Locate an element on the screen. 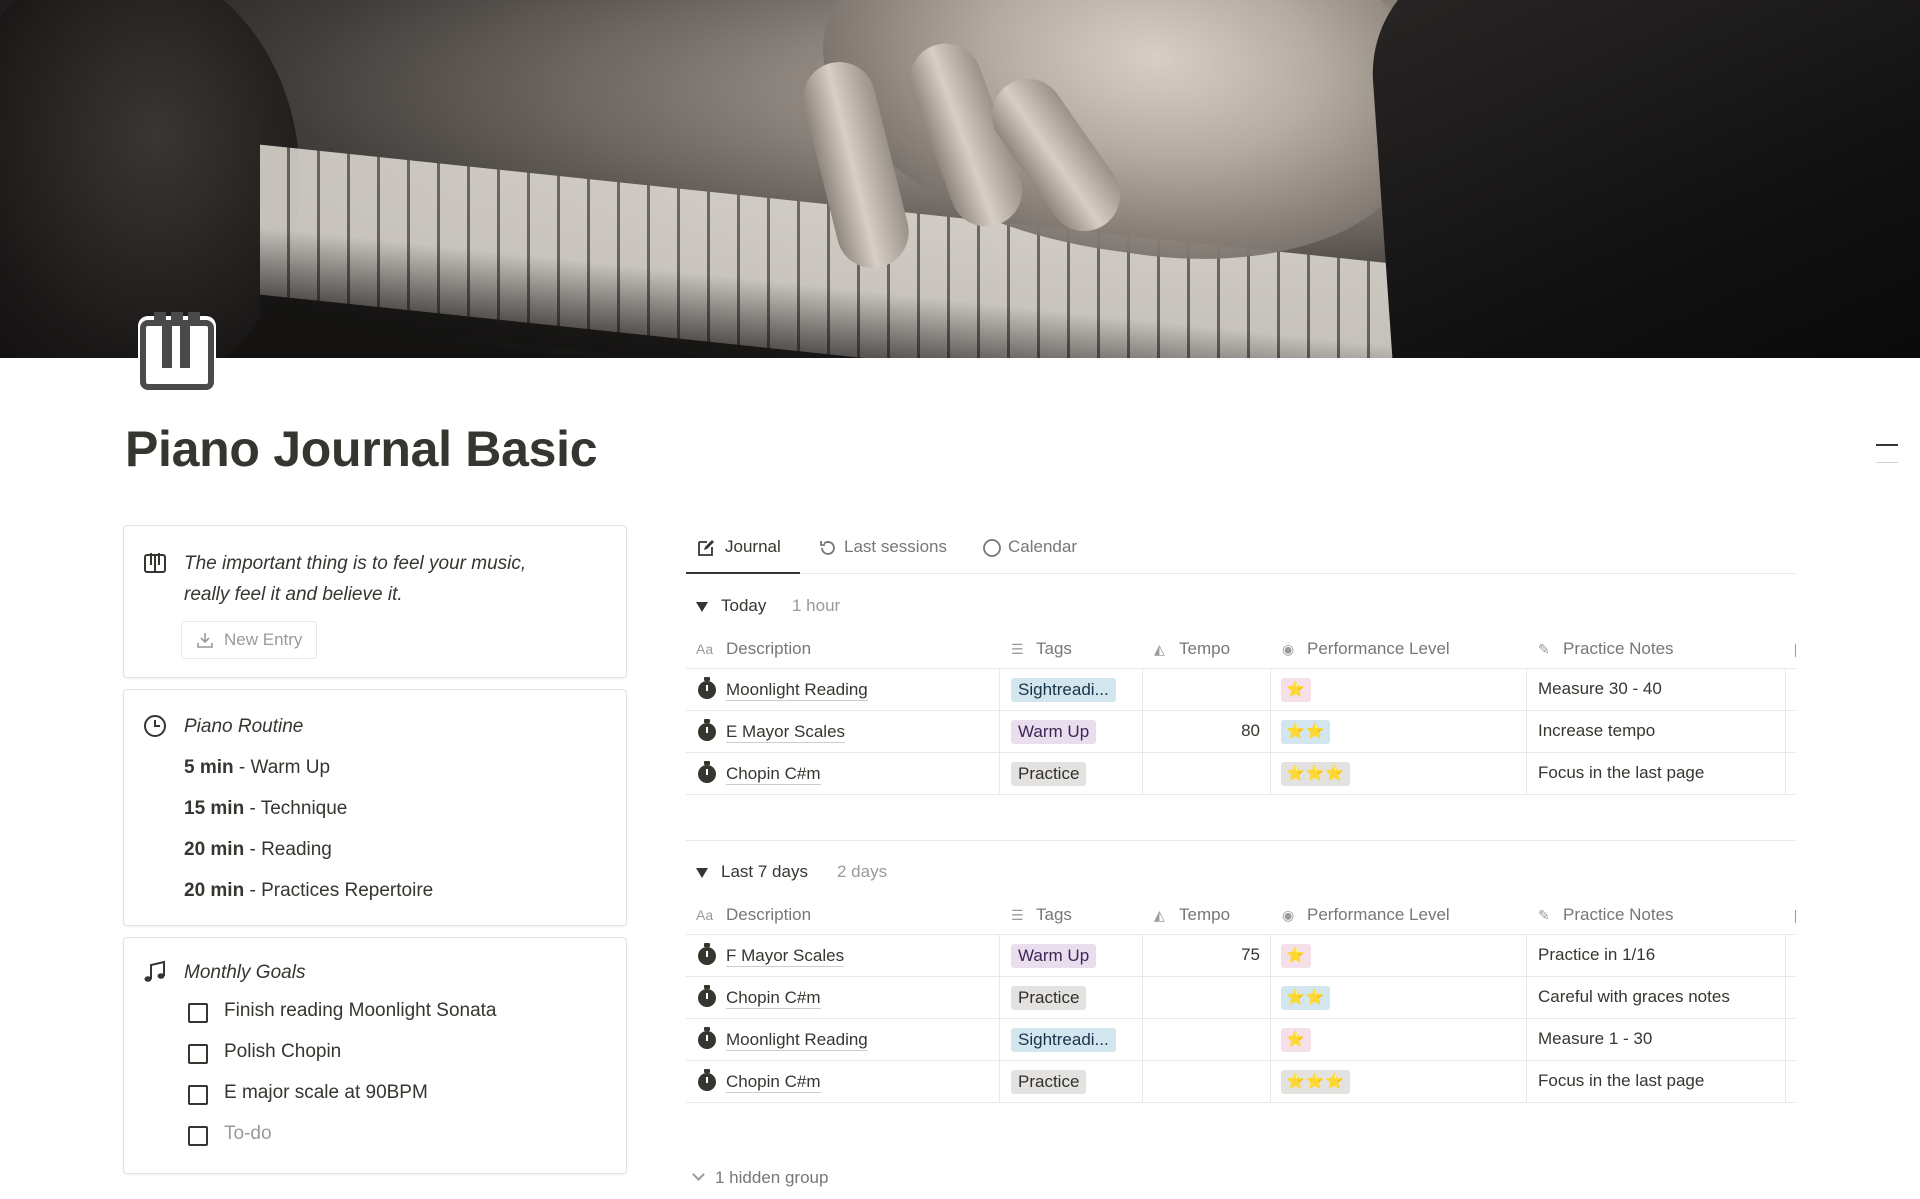 This screenshot has height=1199, width=1920. music-note-icon is located at coordinates (155, 972).